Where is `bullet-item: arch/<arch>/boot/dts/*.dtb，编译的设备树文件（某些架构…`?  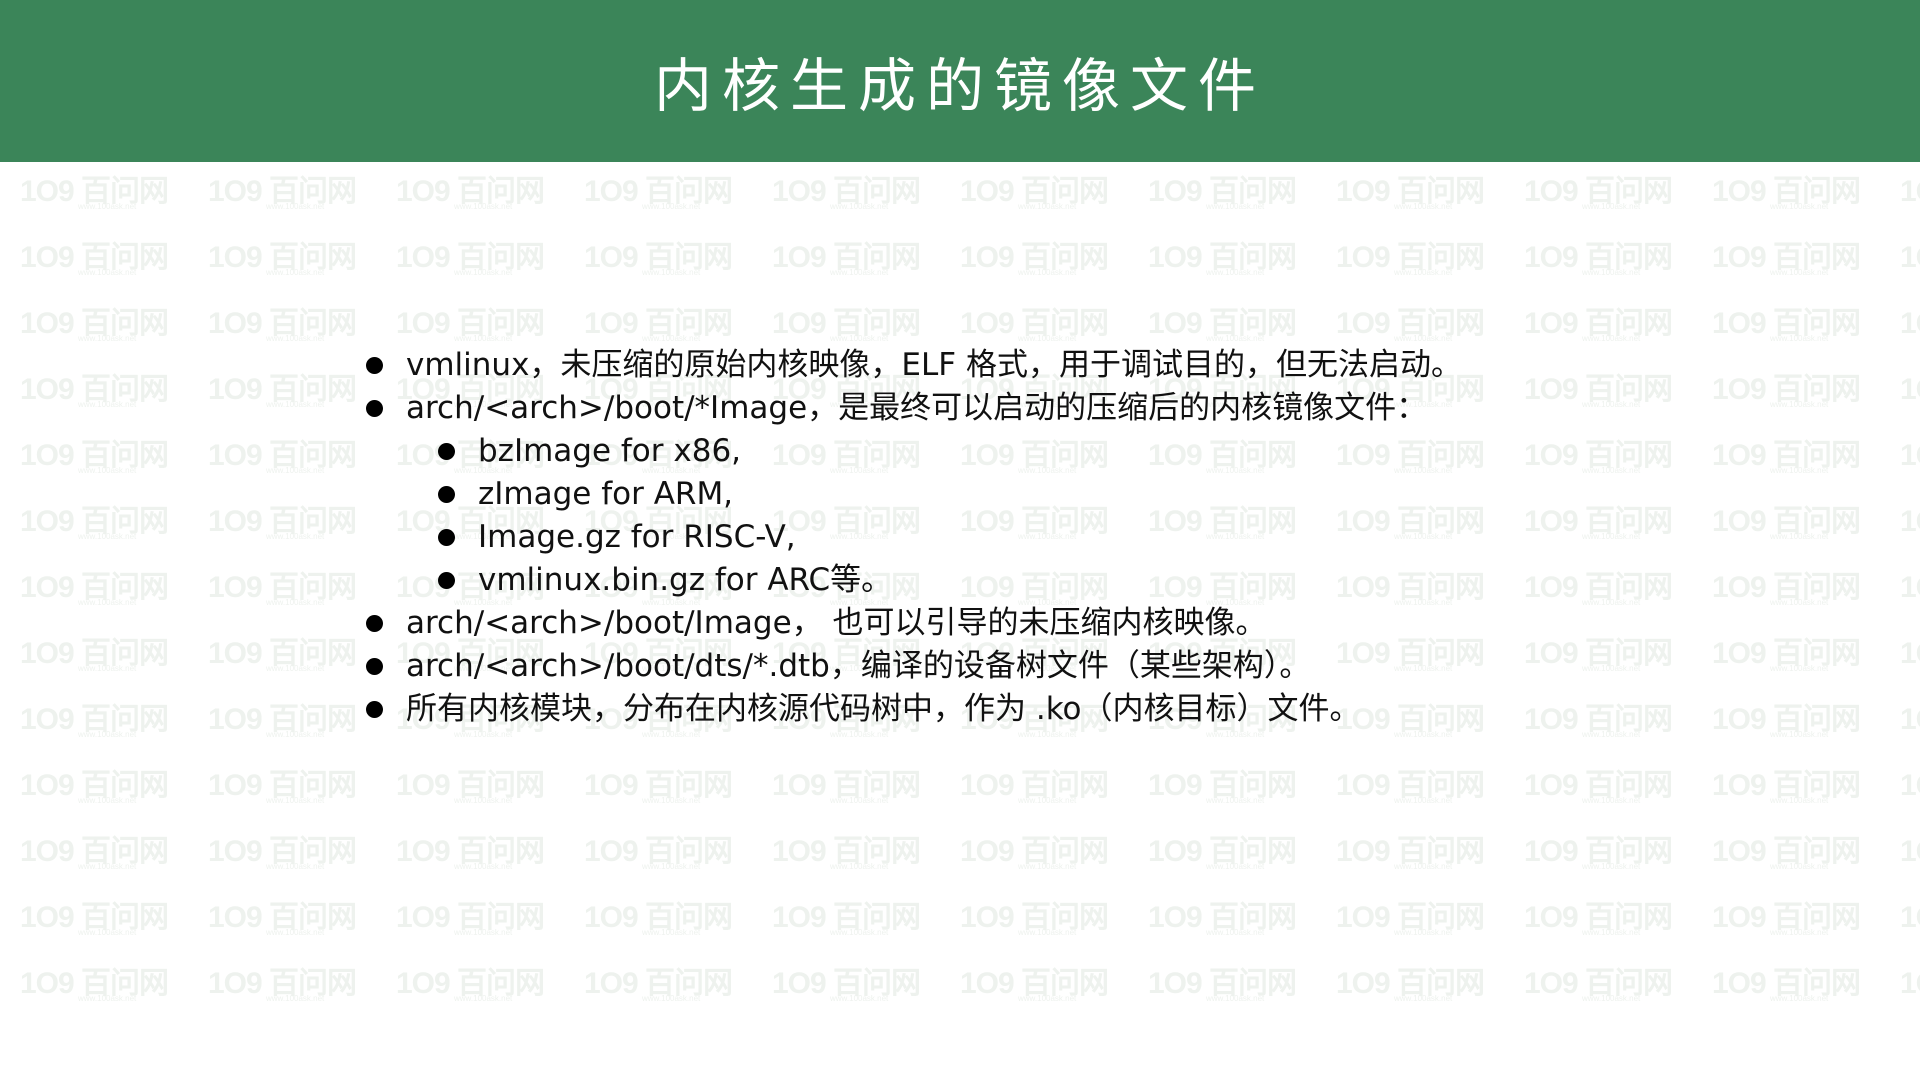
bullet-item: arch/<arch>/boot/dts/*.dtb，编译的设备树文件（某些架构… is located at coordinates (1050, 666).